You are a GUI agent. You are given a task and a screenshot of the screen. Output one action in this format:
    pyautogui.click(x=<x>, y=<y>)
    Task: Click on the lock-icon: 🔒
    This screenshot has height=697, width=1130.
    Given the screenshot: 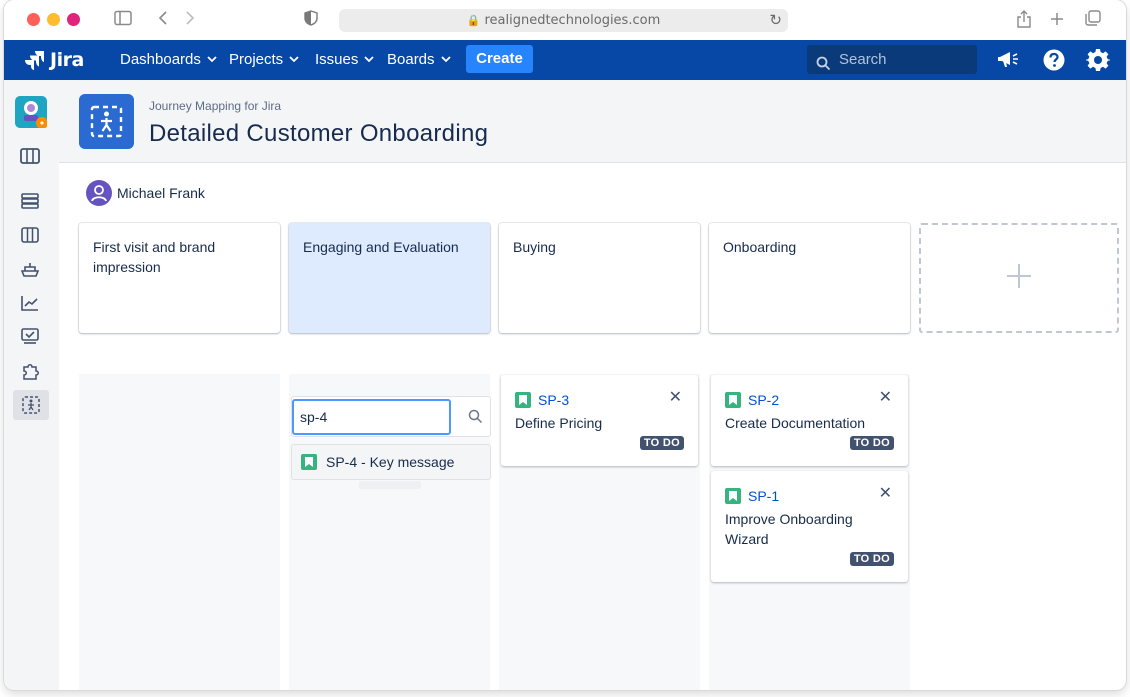 What is the action you would take?
    pyautogui.click(x=473, y=20)
    